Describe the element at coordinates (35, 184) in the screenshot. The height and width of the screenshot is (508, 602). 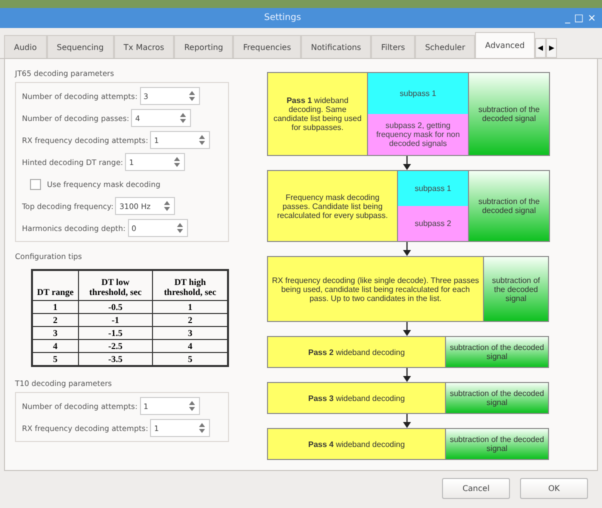
I see `checkbox` at that location.